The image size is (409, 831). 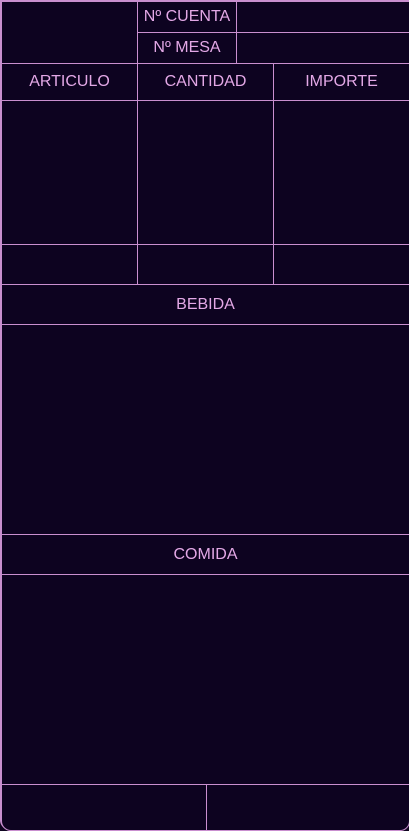 What do you see at coordinates (322, 48) in the screenshot?
I see `table-number-field` at bounding box center [322, 48].